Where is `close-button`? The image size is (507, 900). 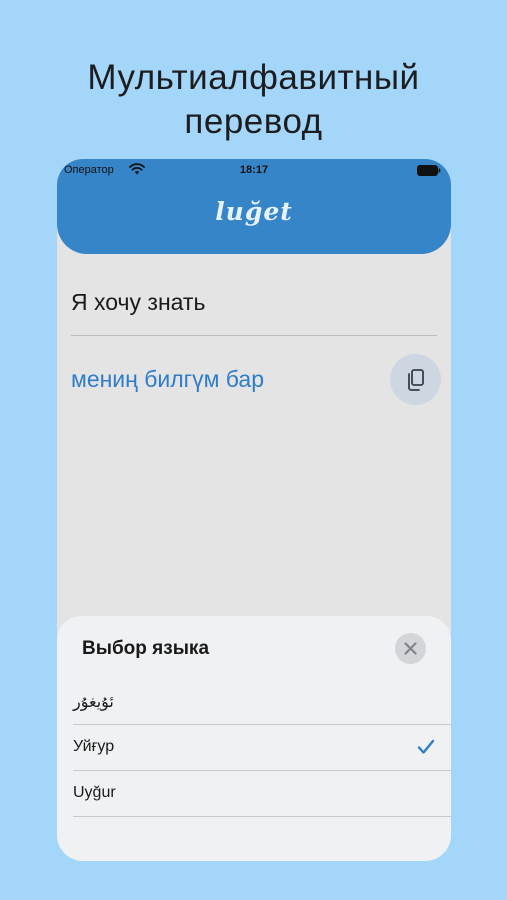
close-button is located at coordinates (410, 648).